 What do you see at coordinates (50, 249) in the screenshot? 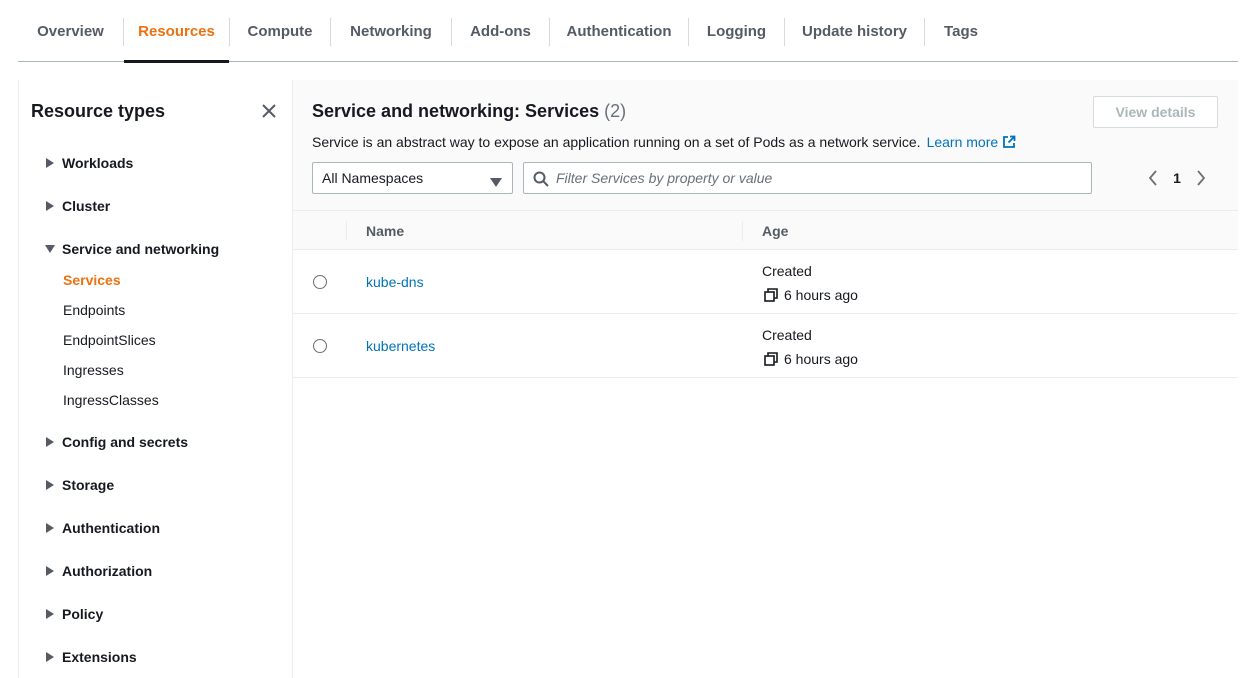
I see `caret-down-icon` at bounding box center [50, 249].